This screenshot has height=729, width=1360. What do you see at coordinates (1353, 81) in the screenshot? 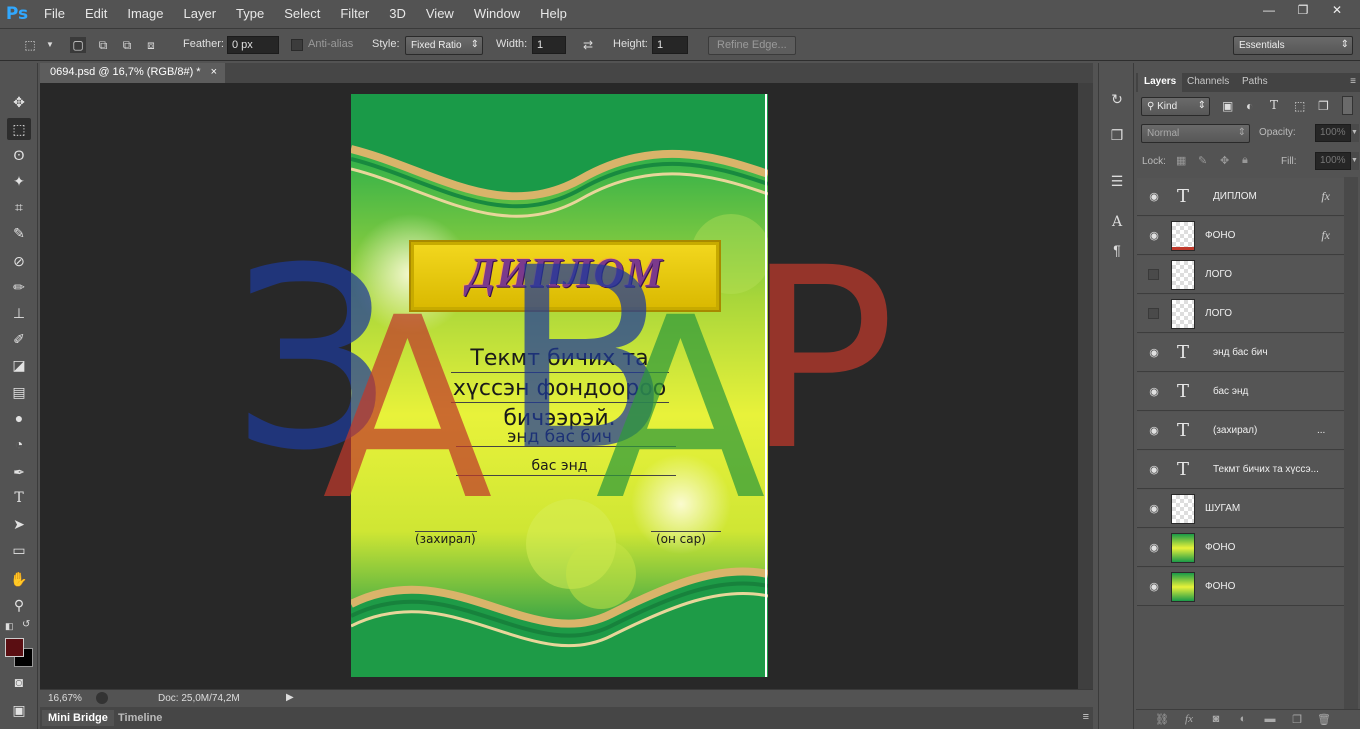
I see `layers-menu-icon: ≡` at bounding box center [1353, 81].